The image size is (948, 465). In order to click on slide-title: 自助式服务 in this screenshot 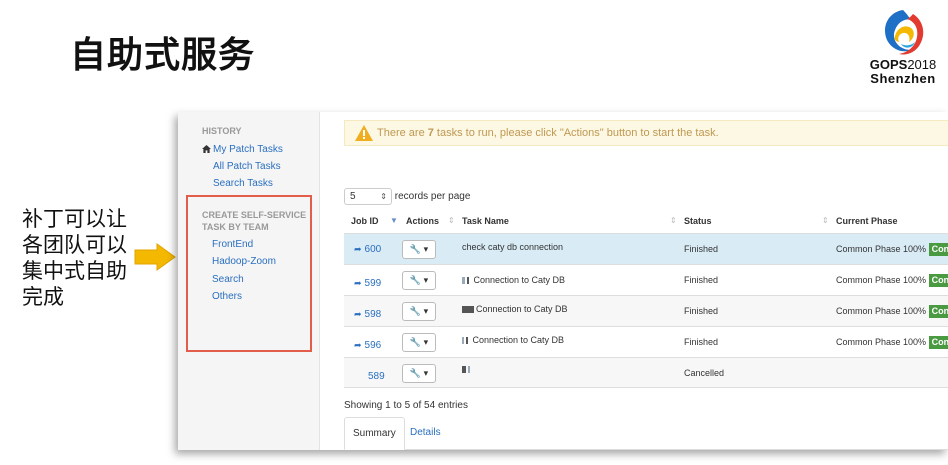, I will do `click(163, 55)`.